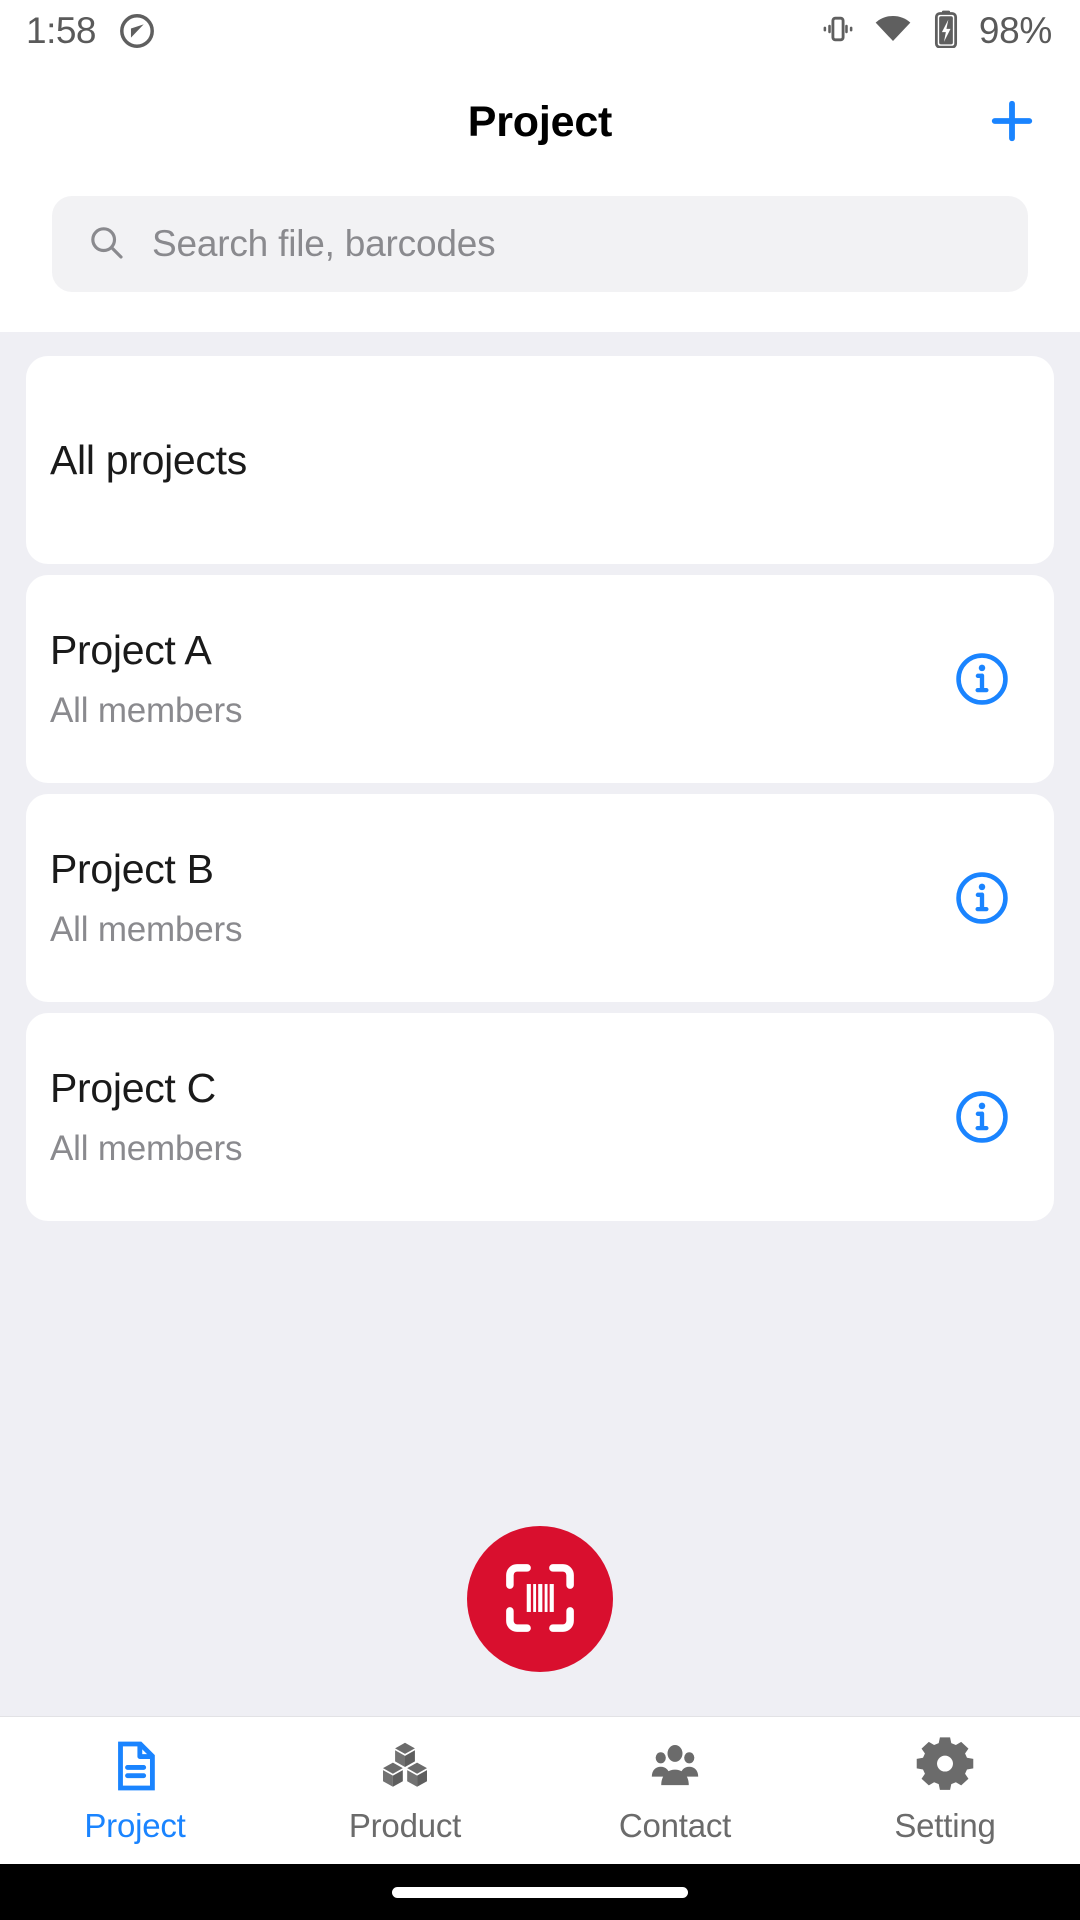 The image size is (1080, 1920). I want to click on plus-icon, so click(1012, 122).